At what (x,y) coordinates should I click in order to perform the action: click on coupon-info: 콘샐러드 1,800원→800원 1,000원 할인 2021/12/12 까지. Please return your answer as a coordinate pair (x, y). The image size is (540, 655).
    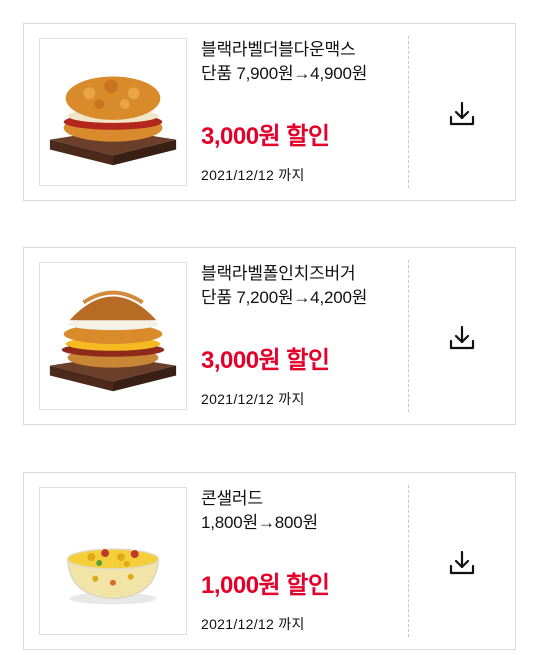
    Looking at the image, I should click on (301, 562).